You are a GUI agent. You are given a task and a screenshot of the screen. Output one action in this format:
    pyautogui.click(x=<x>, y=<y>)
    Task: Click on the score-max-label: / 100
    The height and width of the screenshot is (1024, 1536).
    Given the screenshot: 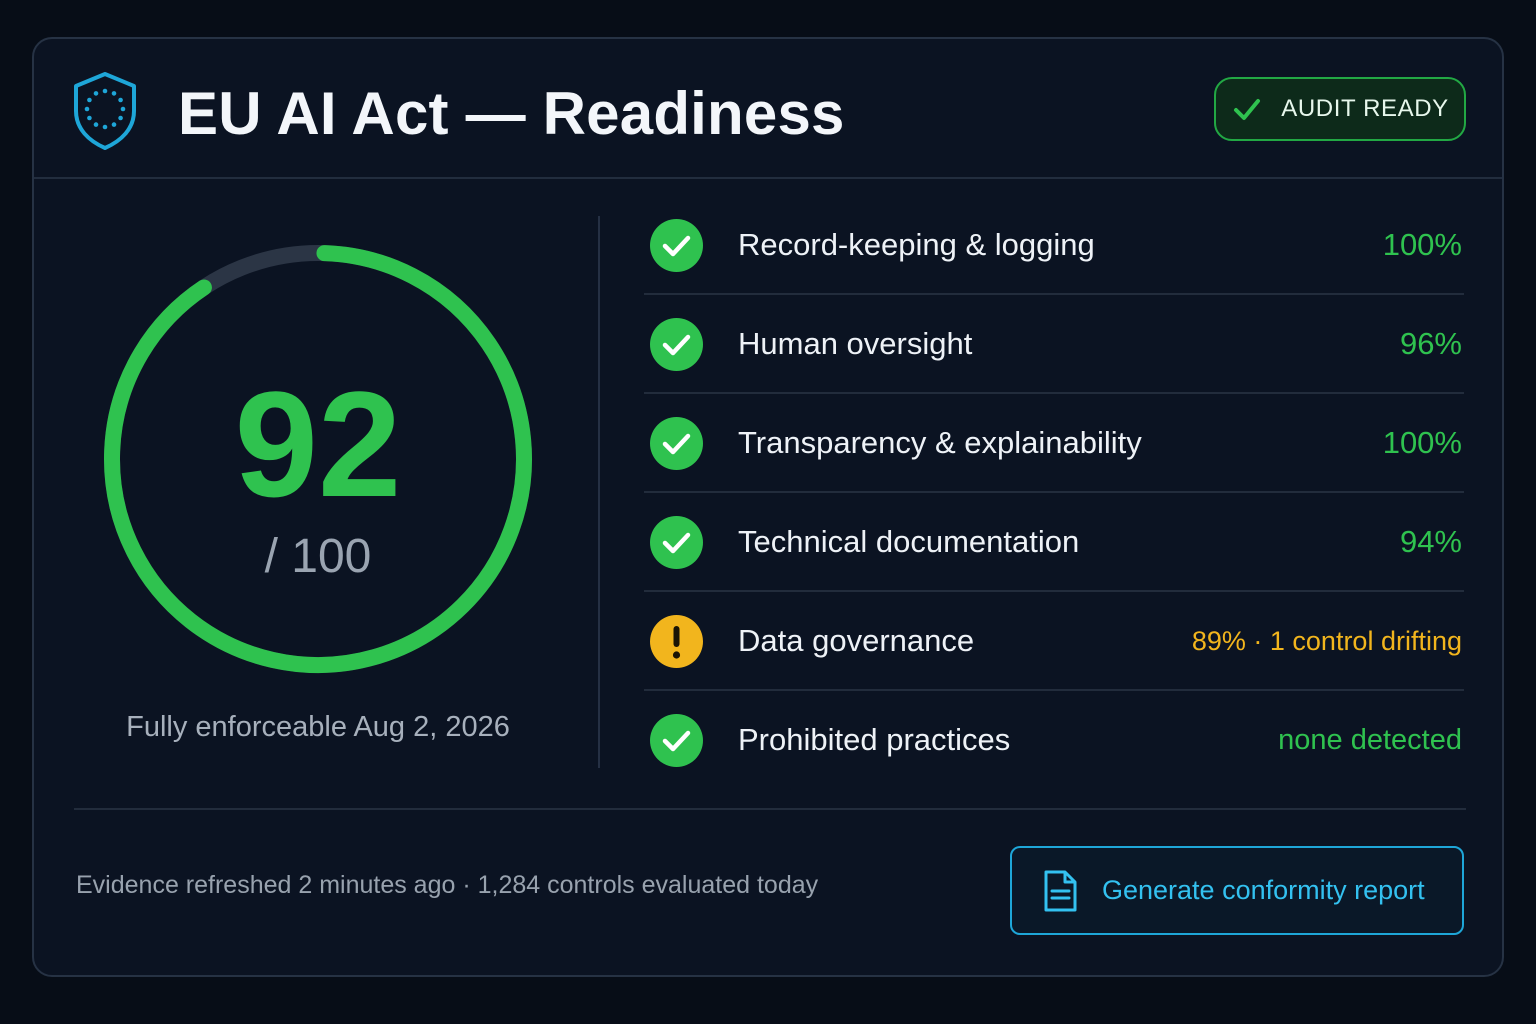 What is the action you would take?
    pyautogui.click(x=318, y=556)
    